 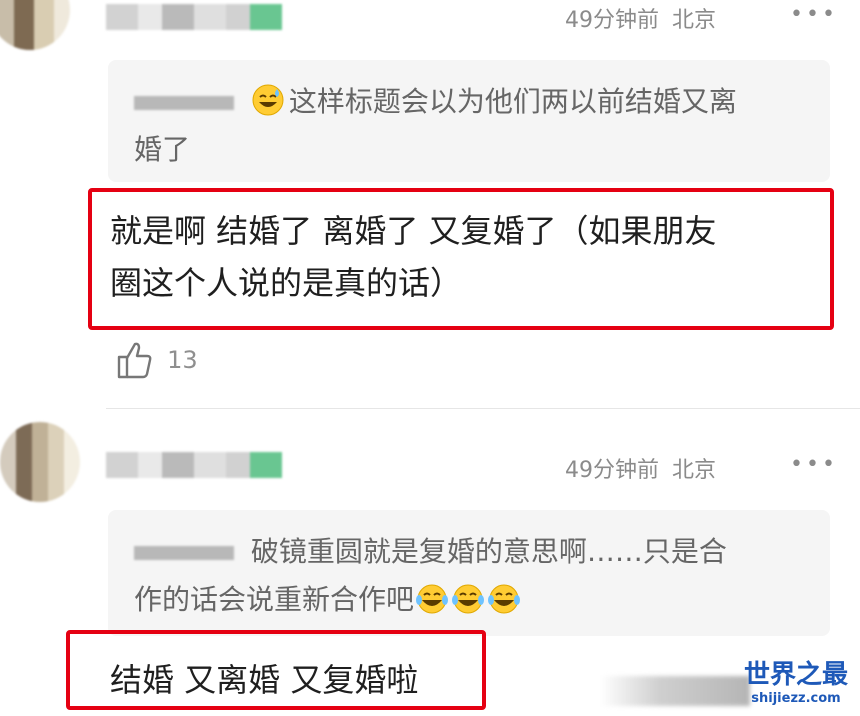 What do you see at coordinates (413, 231) in the screenshot?
I see `reply-line1: 就是啊 结婚了 离婚了 又复婚了（如果朋友` at bounding box center [413, 231].